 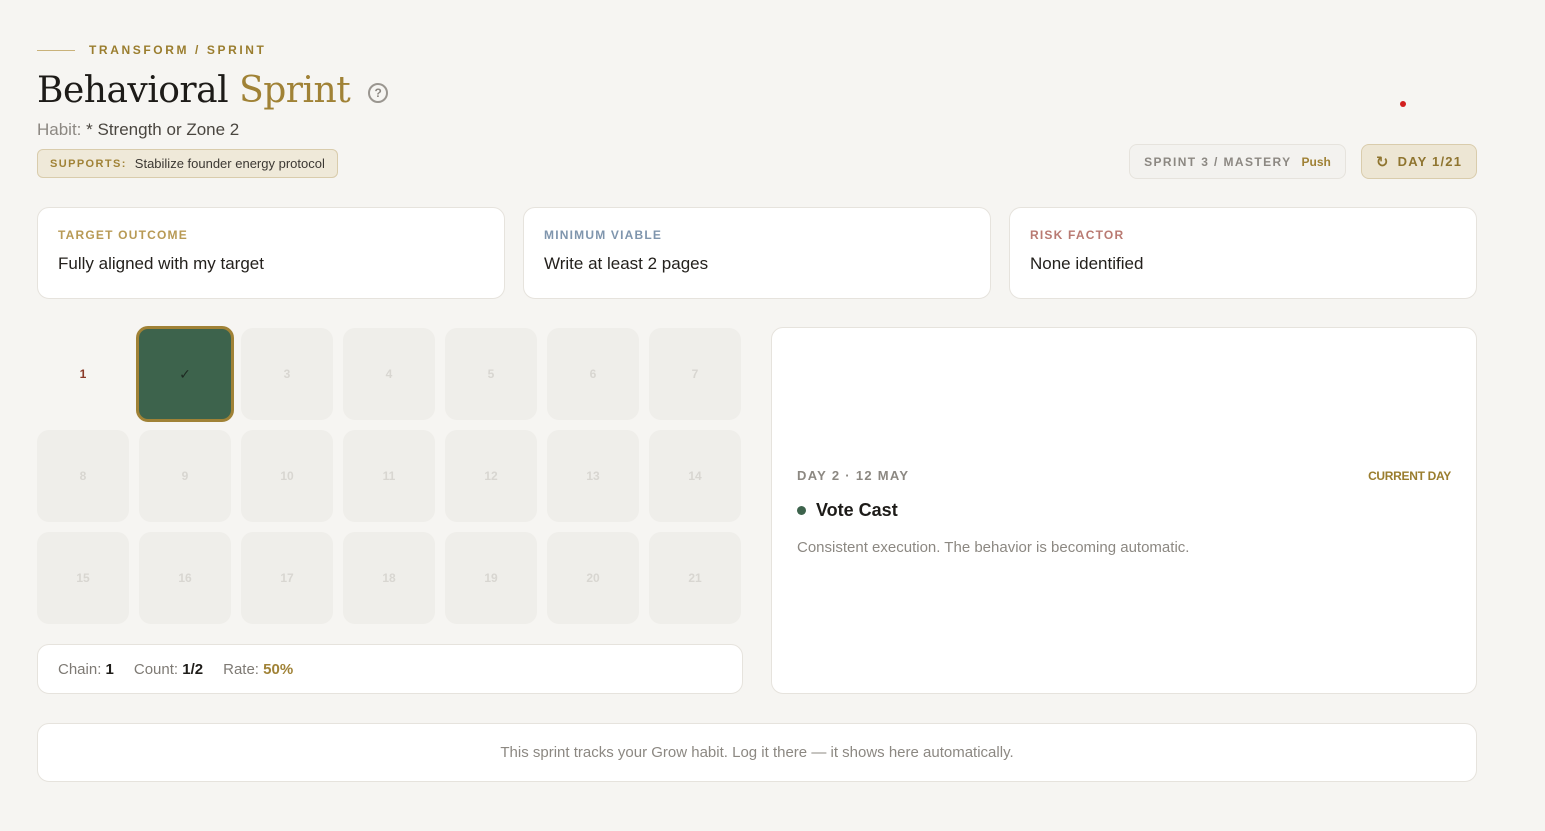 I want to click on card-value: Fully aligned with my target, so click(x=161, y=263).